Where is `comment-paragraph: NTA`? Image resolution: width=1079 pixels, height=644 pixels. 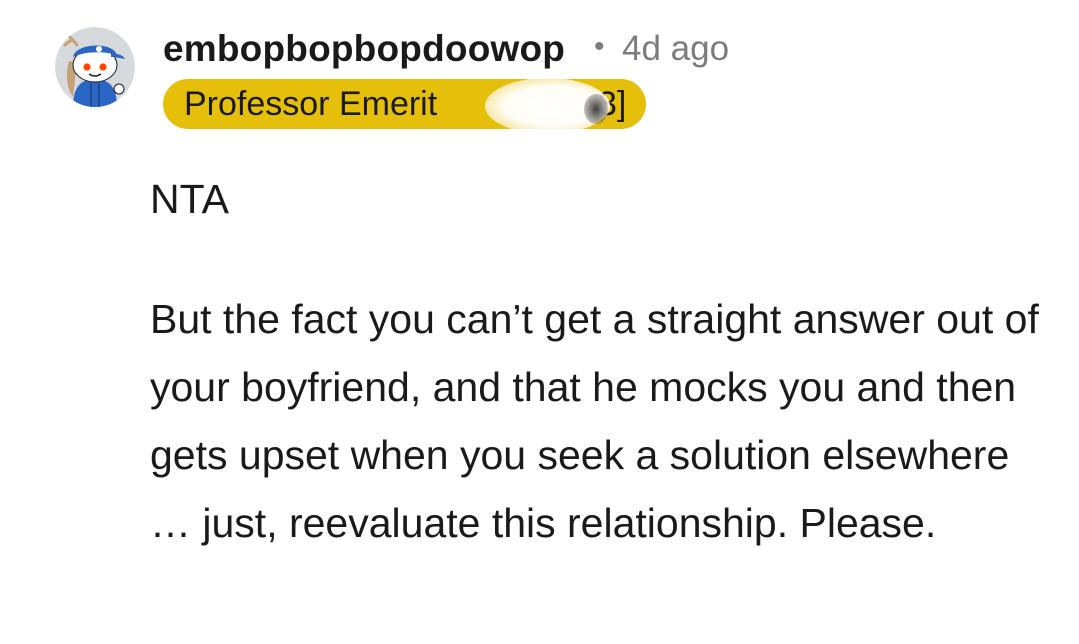
comment-paragraph: NTA is located at coordinates (189, 199).